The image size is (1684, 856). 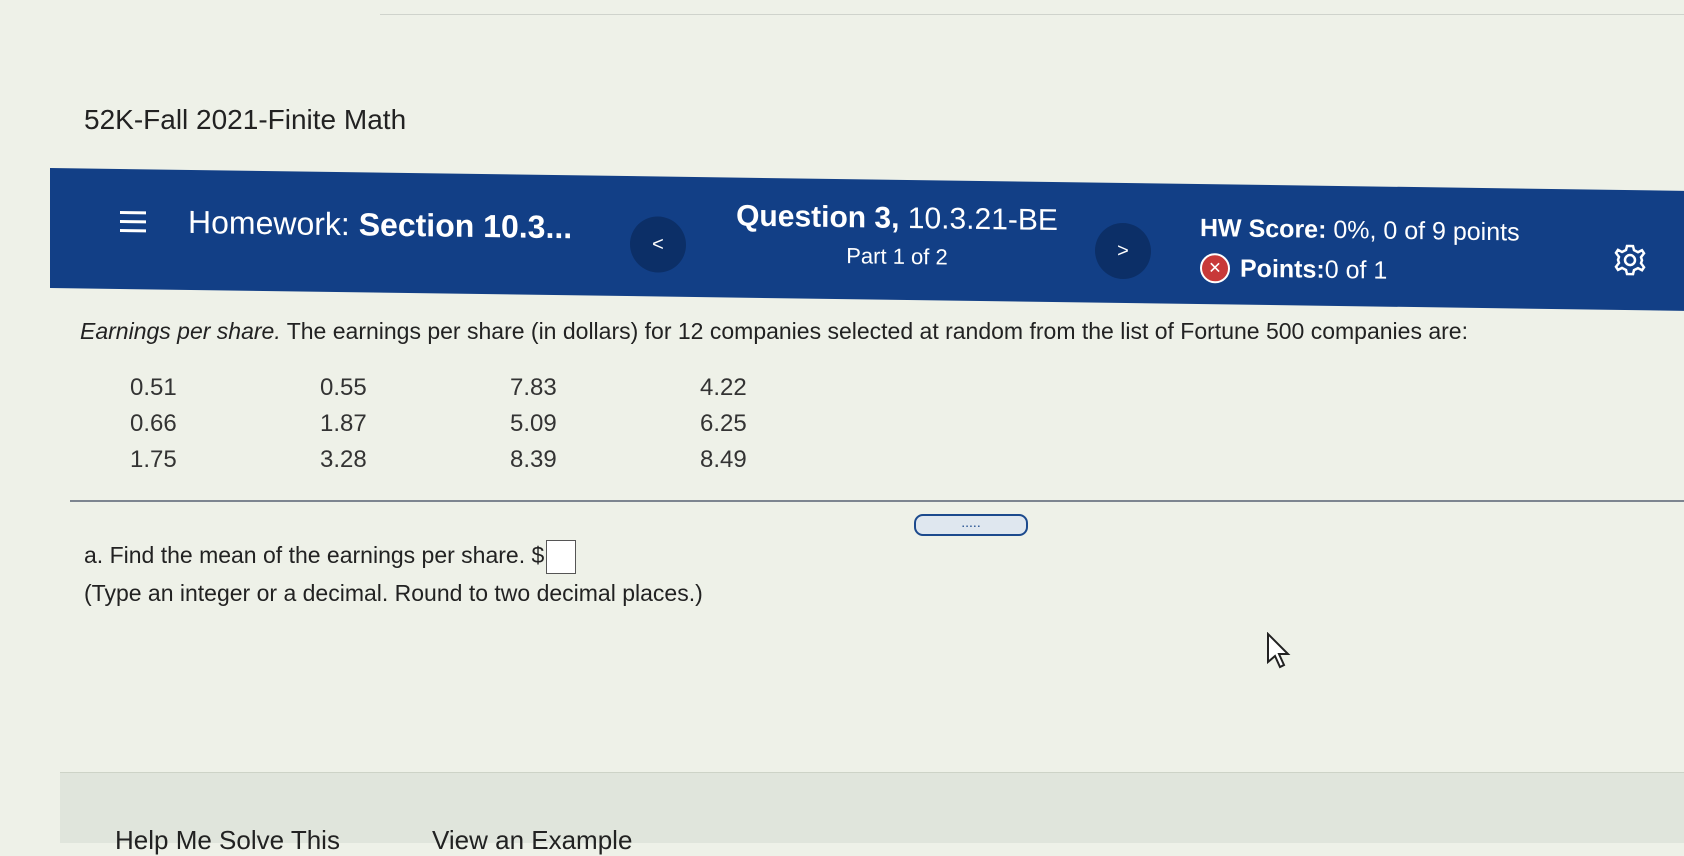 What do you see at coordinates (533, 387) in the screenshot?
I see `data-cell: 7.83` at bounding box center [533, 387].